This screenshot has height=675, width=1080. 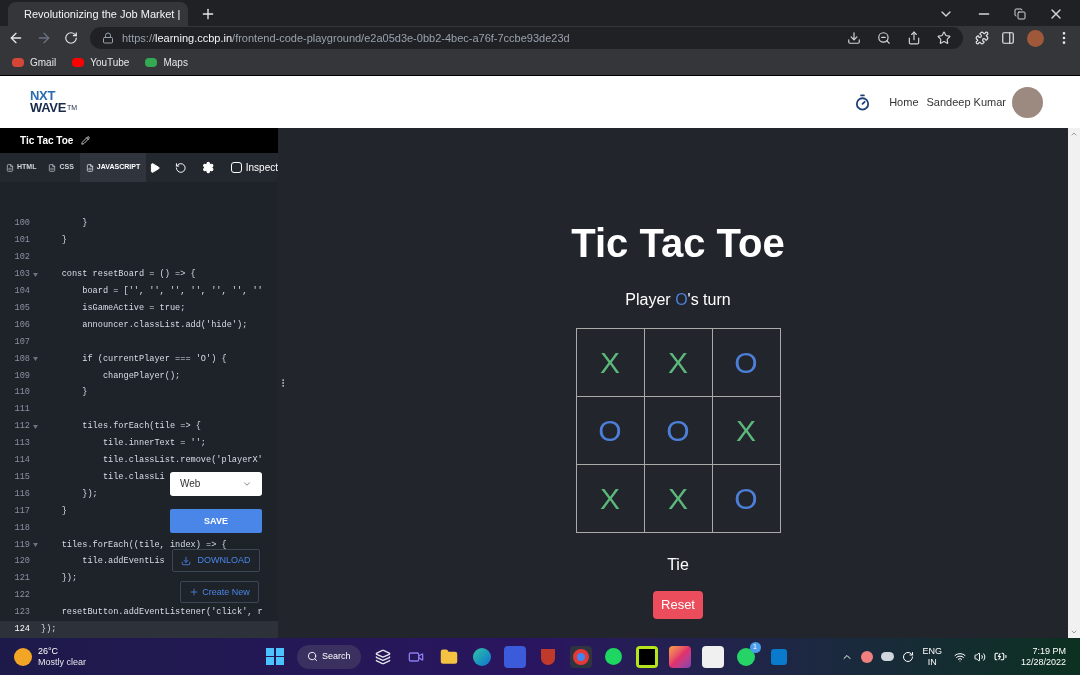 I want to click on new-tab-icon, so click(x=208, y=14).